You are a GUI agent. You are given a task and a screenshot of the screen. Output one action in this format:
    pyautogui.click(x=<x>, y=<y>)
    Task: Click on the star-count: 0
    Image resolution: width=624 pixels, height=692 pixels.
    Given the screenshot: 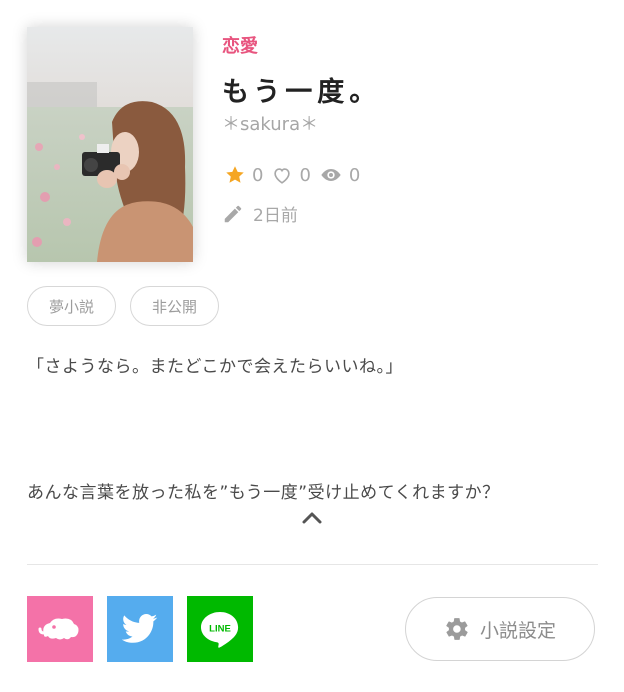 What is the action you would take?
    pyautogui.click(x=243, y=175)
    